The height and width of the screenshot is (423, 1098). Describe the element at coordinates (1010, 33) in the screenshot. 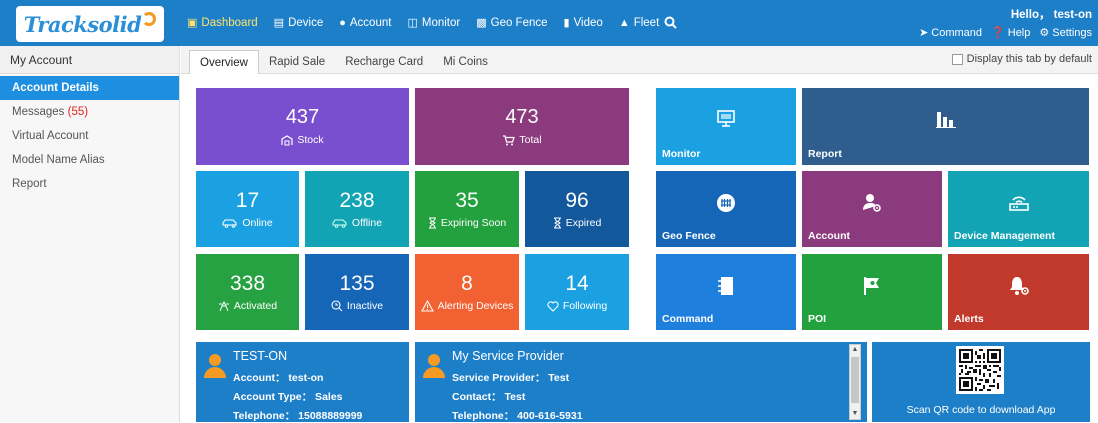

I see `help-link: ❓ Help` at that location.